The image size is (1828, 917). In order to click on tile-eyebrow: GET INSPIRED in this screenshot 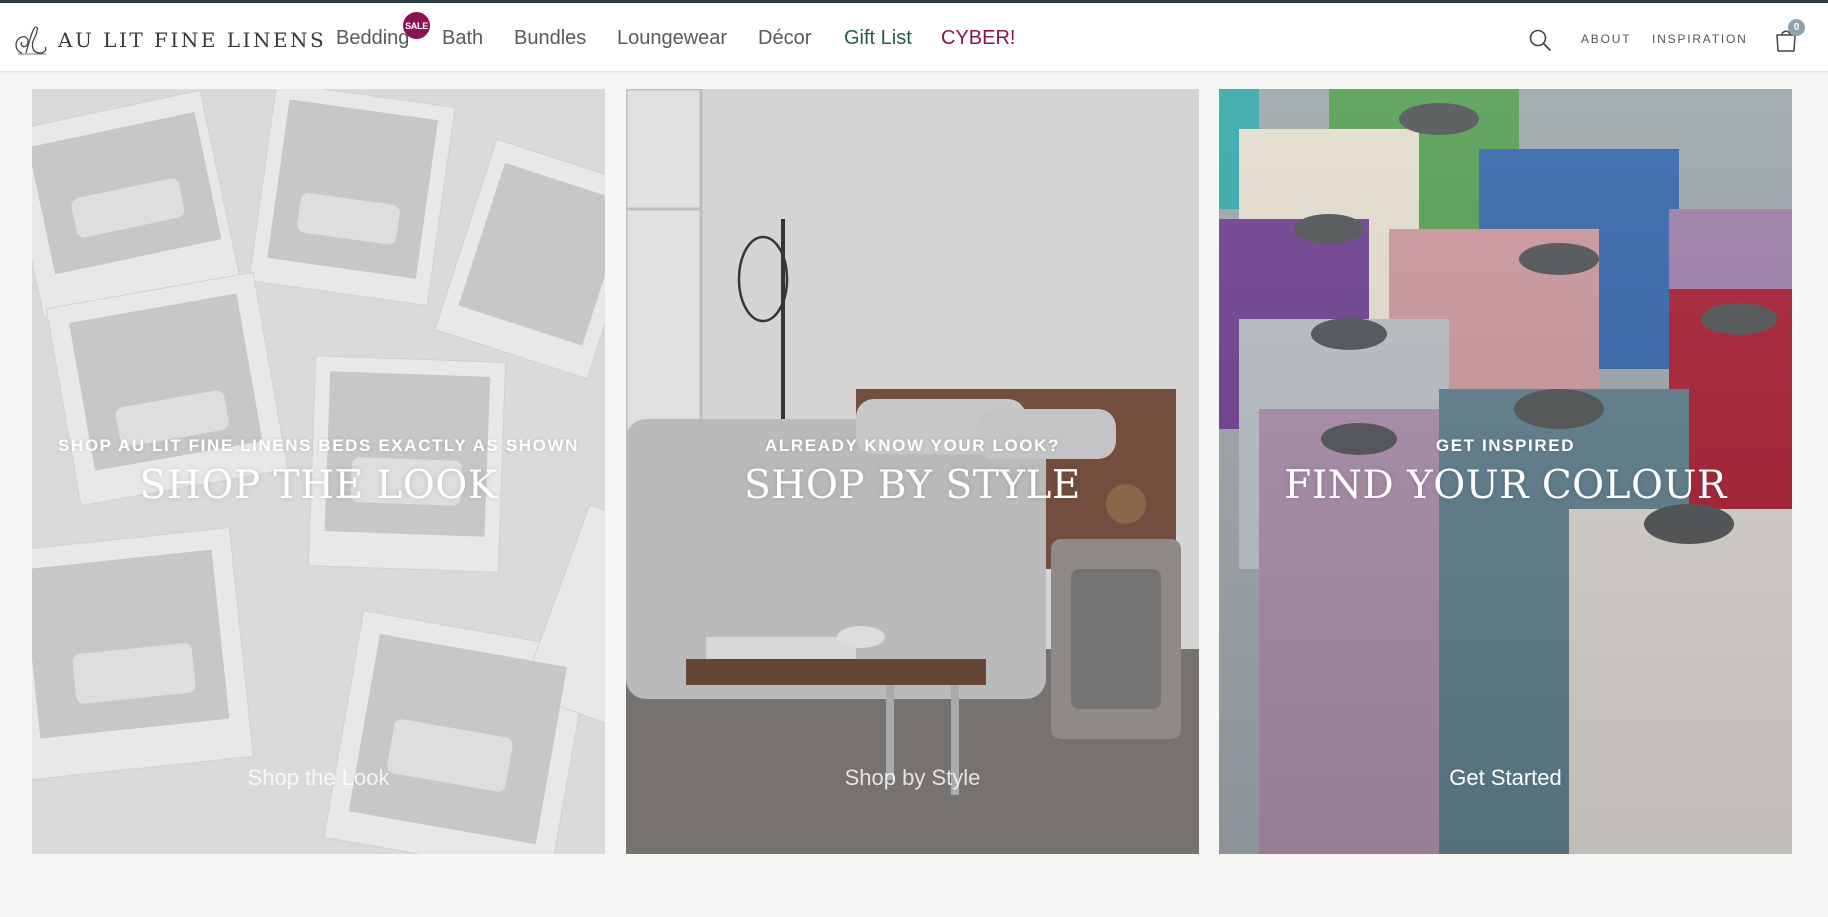, I will do `click(1505, 445)`.